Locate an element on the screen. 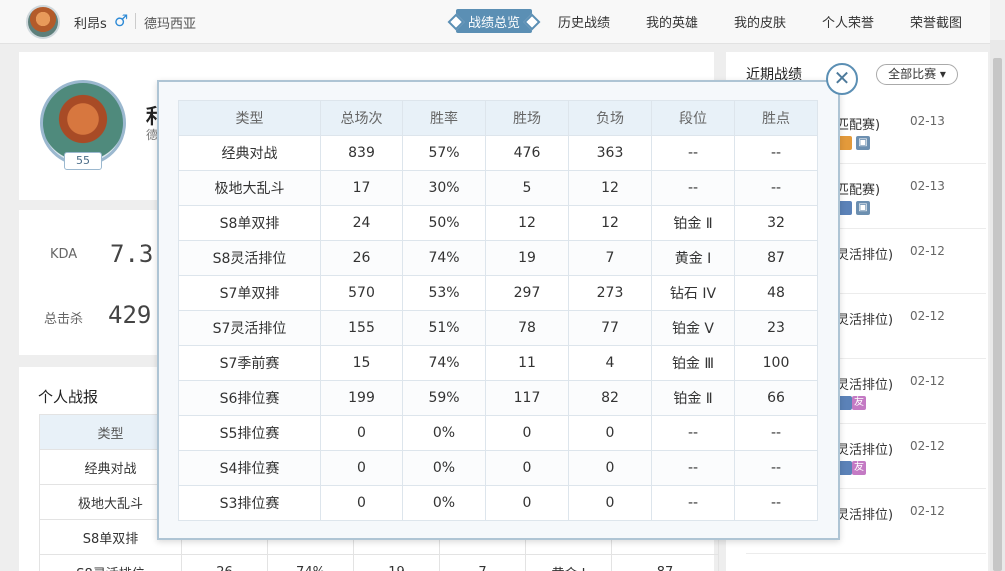 The height and width of the screenshot is (571, 1005). avatar is located at coordinates (43, 22).